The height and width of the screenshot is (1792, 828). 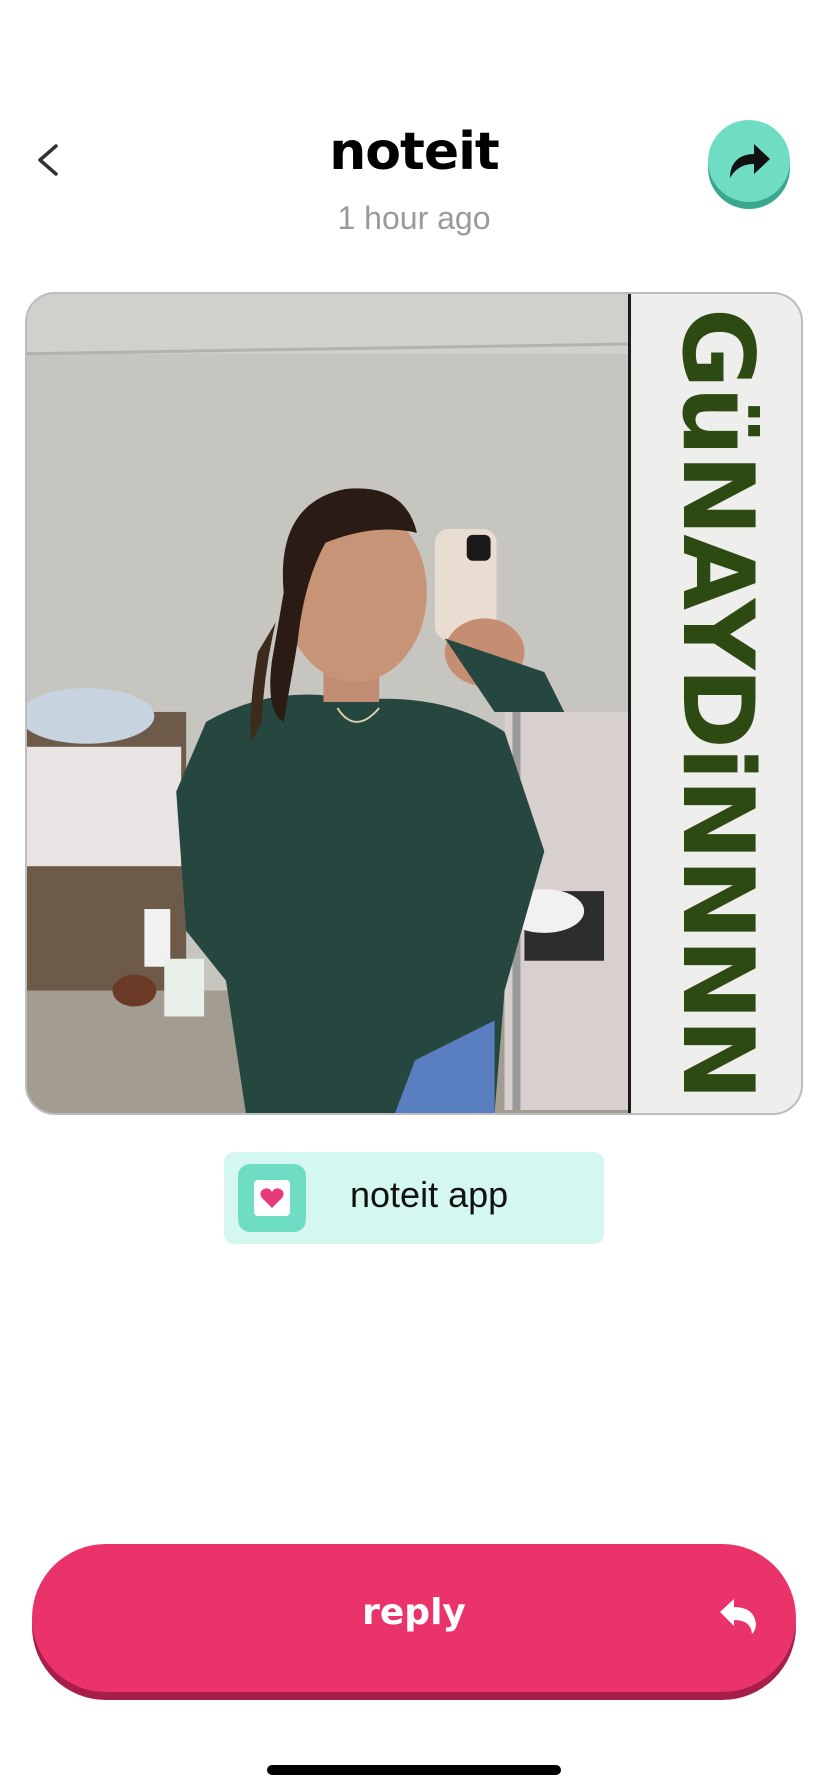 What do you see at coordinates (738, 1616) in the screenshot?
I see `reply-arrow-icon` at bounding box center [738, 1616].